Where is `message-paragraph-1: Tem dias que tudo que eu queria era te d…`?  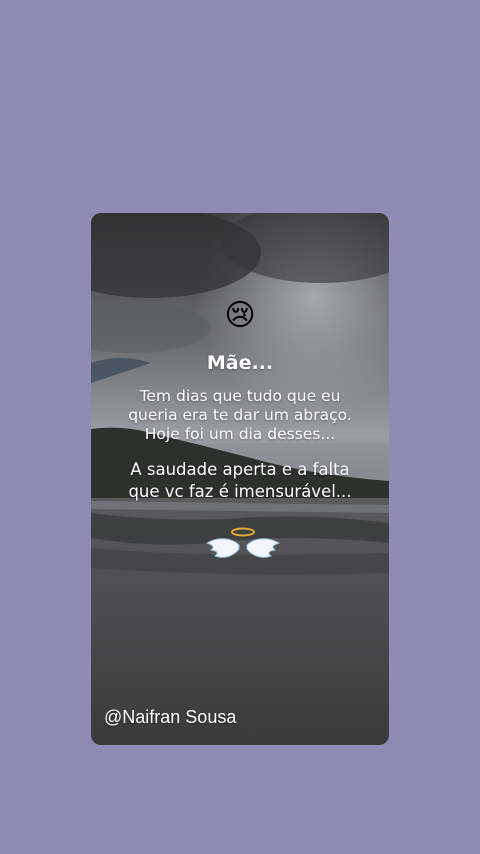
message-paragraph-1: Tem dias que tudo que eu queria era te d… is located at coordinates (240, 415).